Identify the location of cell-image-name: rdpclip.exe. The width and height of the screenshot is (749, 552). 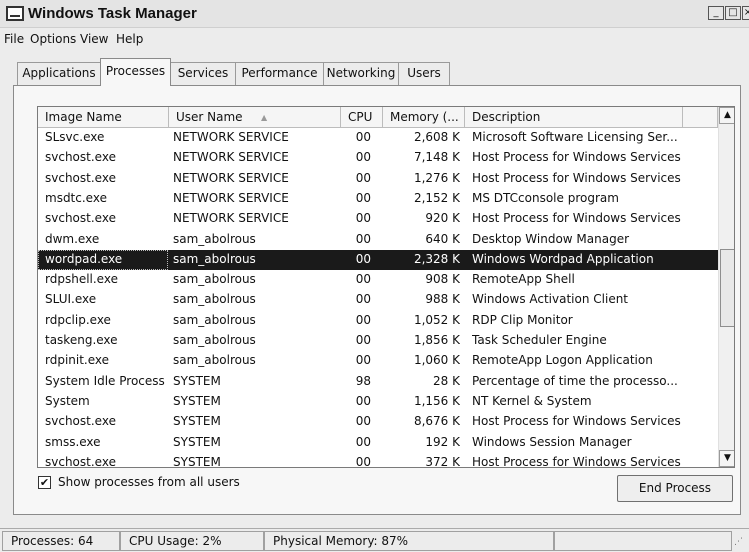
(78, 319).